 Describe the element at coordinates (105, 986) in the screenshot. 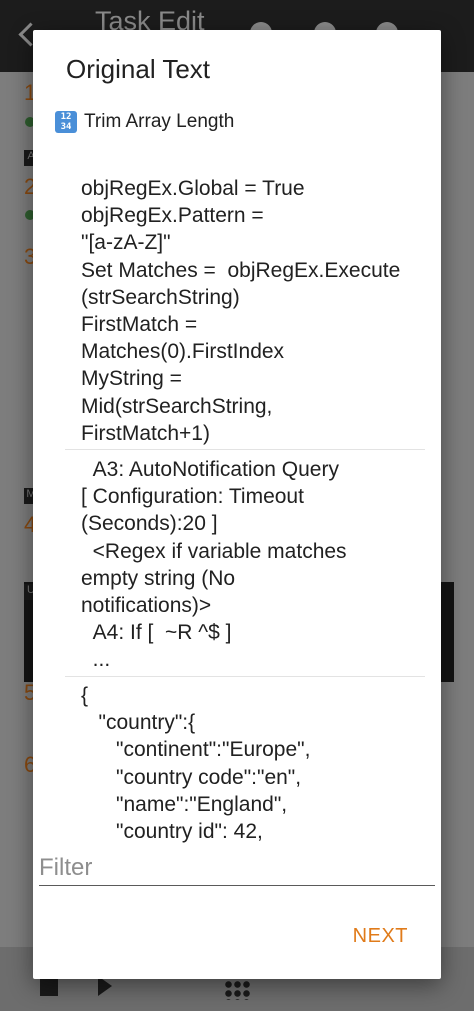

I see `play-step-icon` at that location.